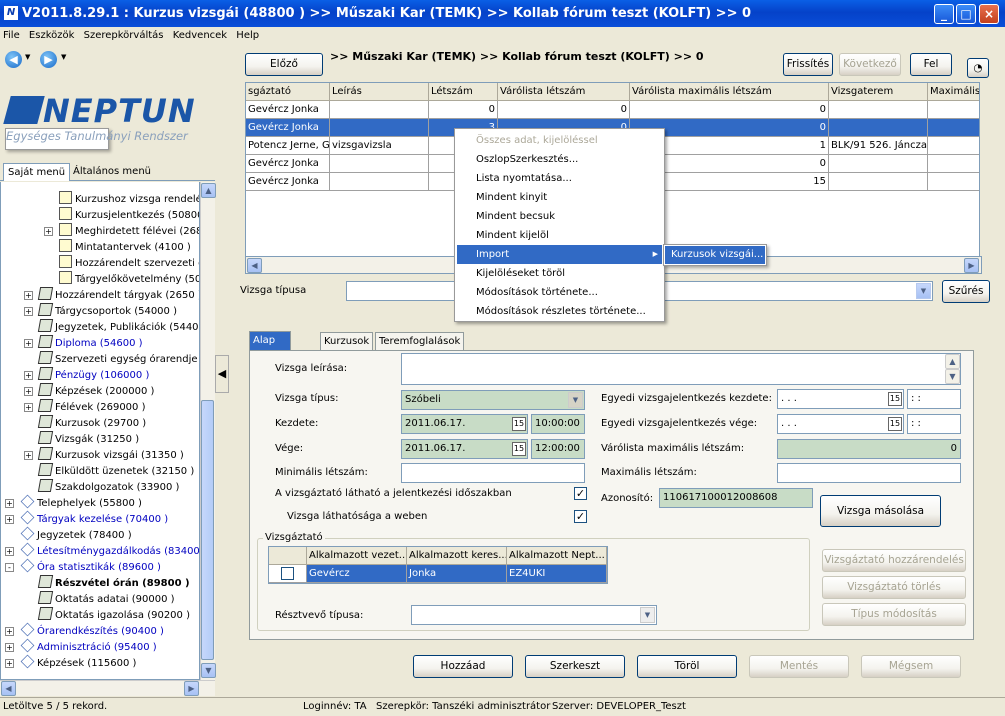 This screenshot has height=716, width=1005. Describe the element at coordinates (92, 630) in the screenshot. I see `tree-item: Órarendkészítés (90400 )` at that location.